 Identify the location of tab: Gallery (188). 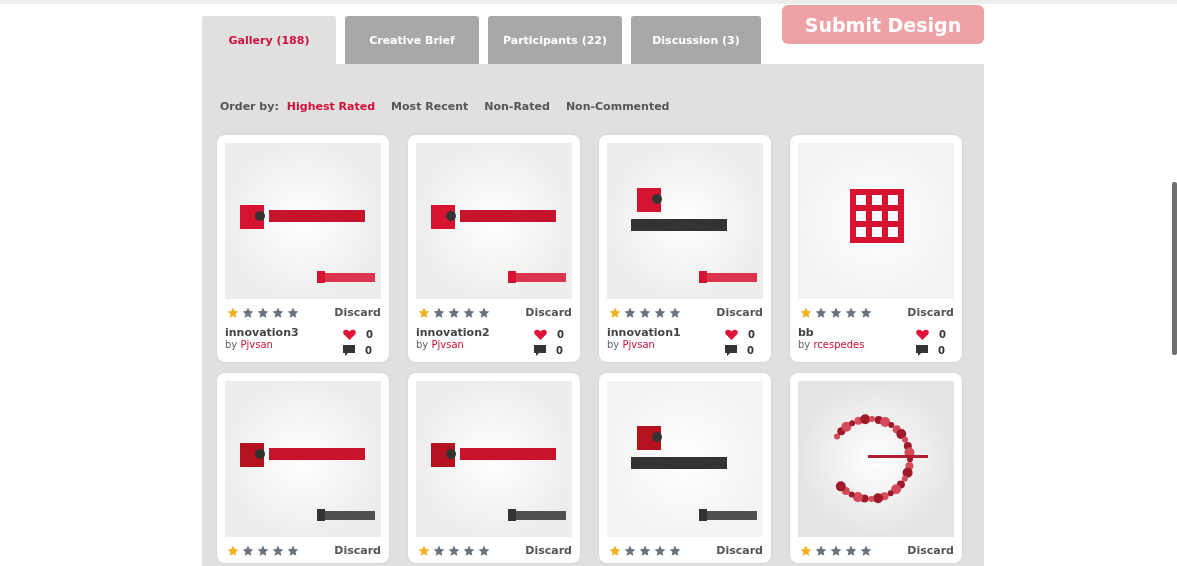
(269, 40).